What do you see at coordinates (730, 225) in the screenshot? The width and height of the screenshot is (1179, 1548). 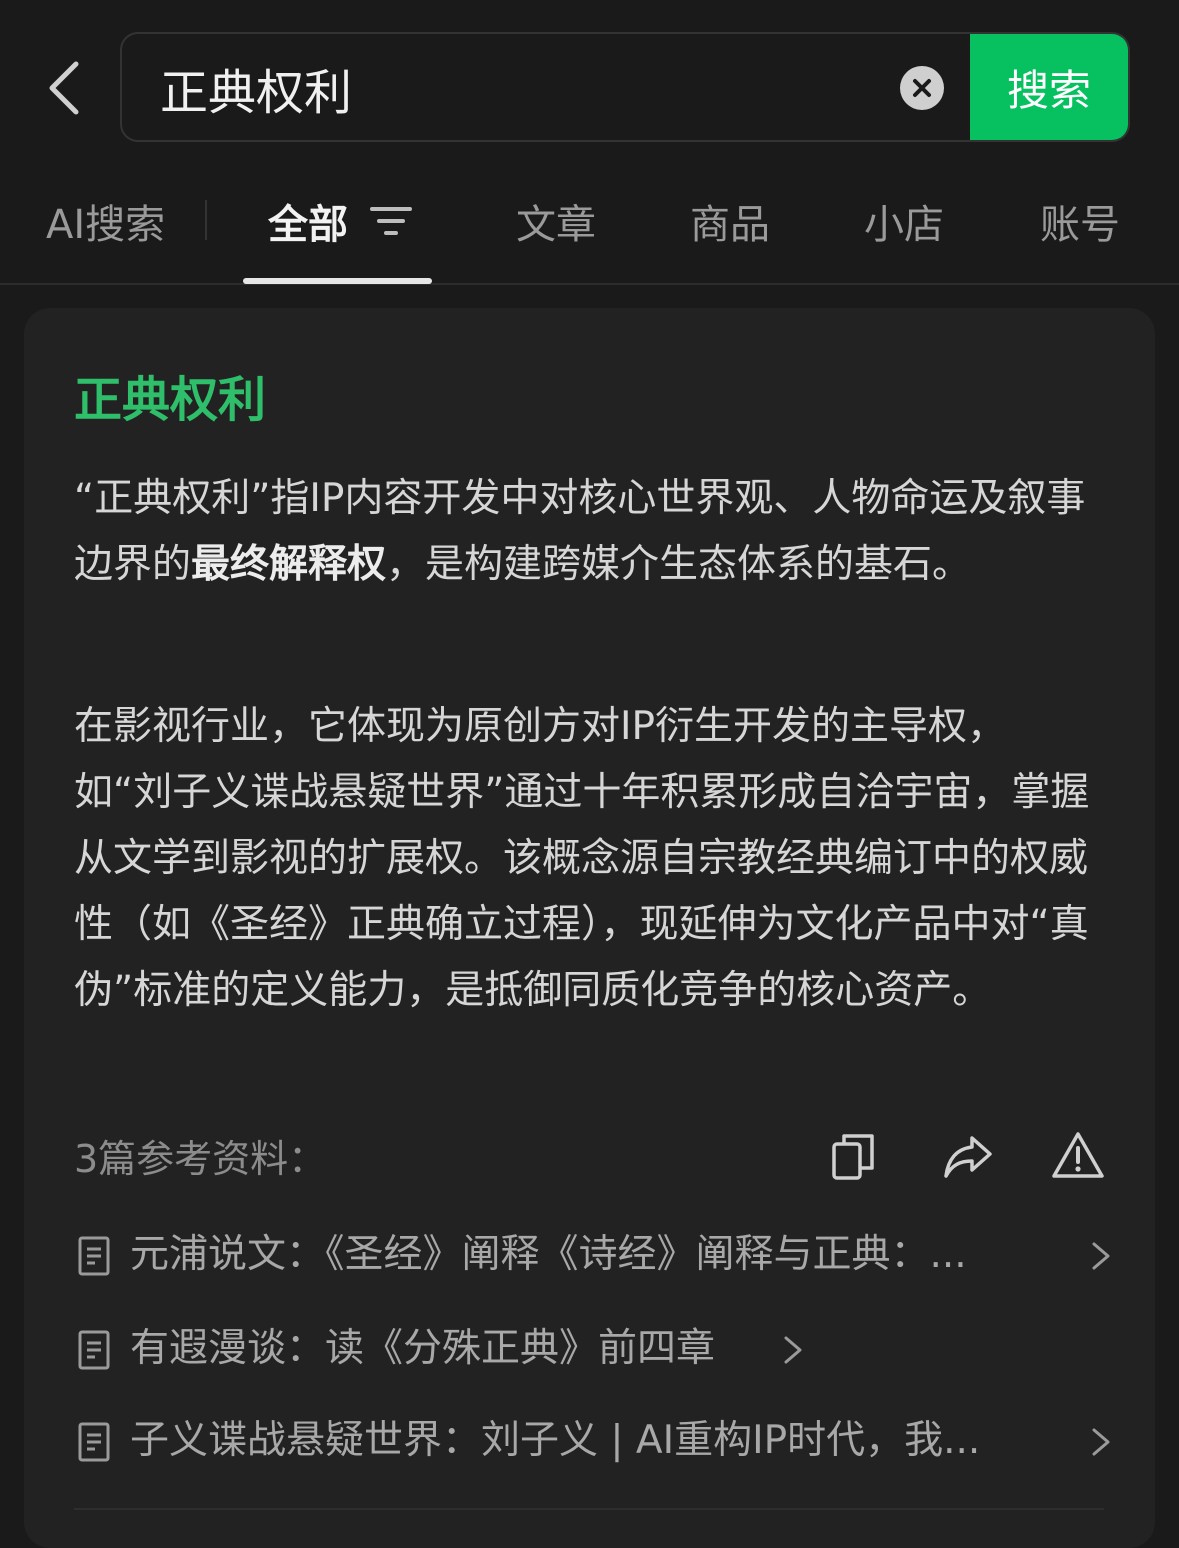 I see `tab-products: 商品` at bounding box center [730, 225].